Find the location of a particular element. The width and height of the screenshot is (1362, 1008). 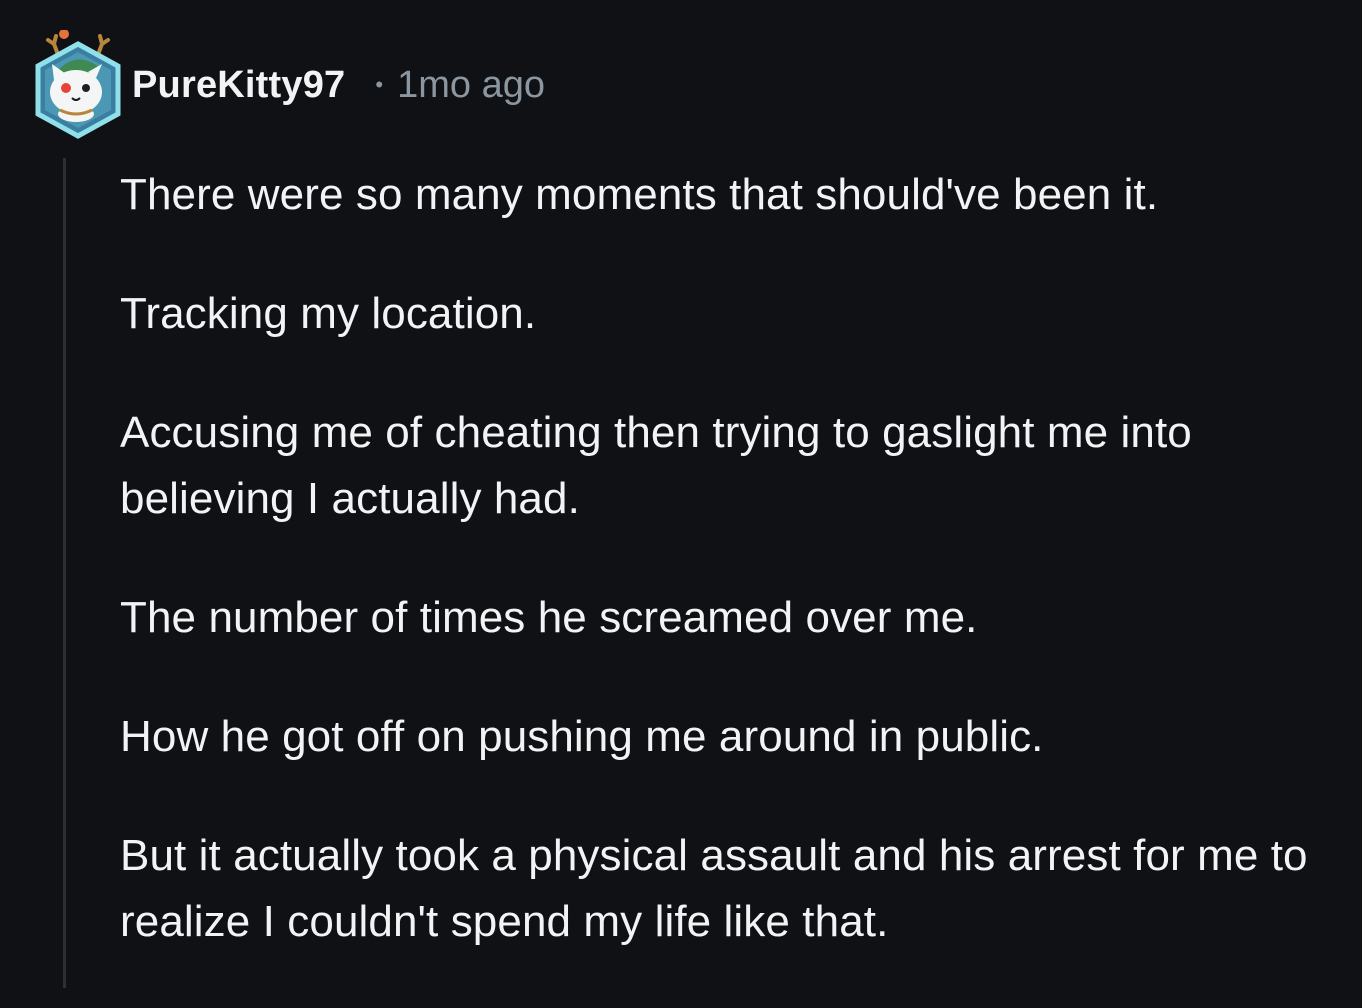

comment-timestamp: 1mo ago is located at coordinates (471, 85).